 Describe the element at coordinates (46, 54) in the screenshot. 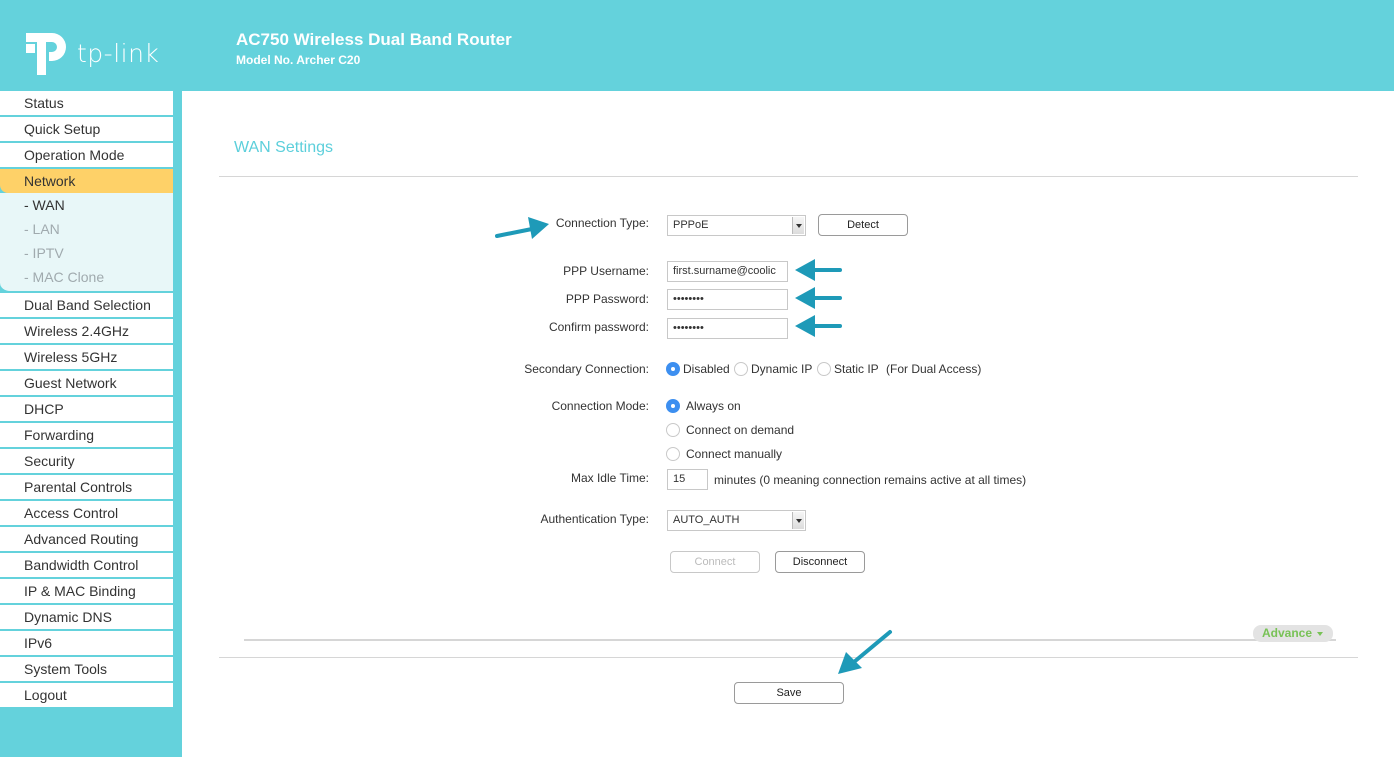

I see `tp-link-logo-icon` at that location.